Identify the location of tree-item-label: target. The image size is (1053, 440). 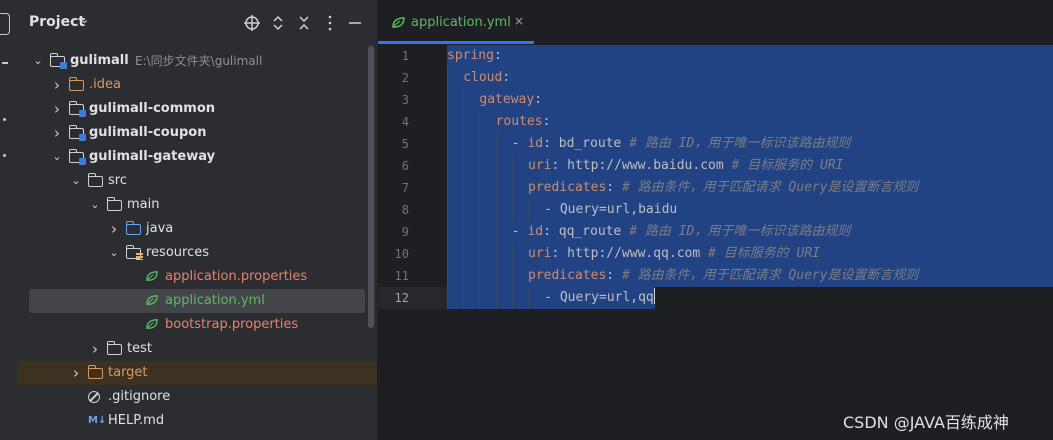
(128, 372).